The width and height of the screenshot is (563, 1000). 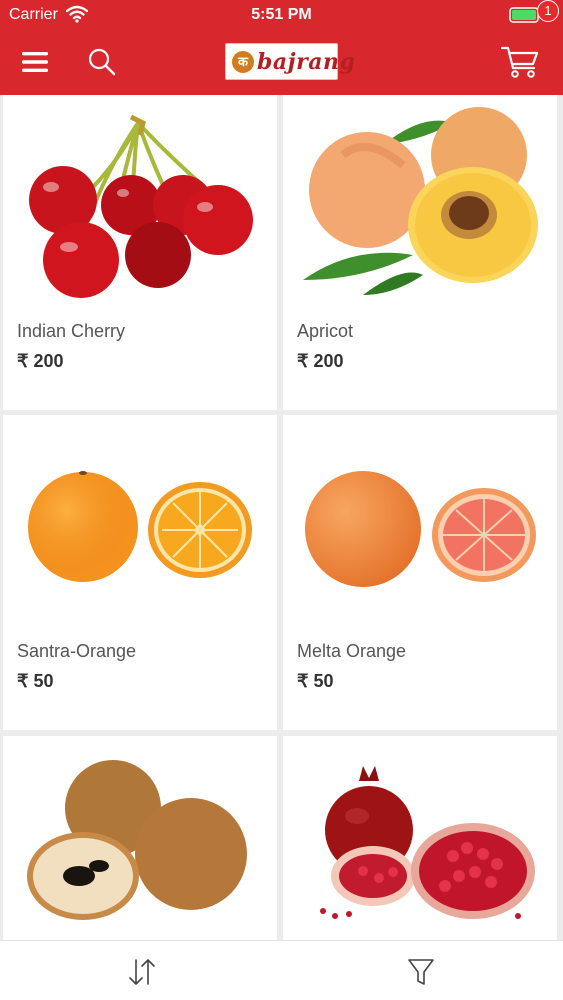 What do you see at coordinates (420, 529) in the screenshot?
I see `grapefruit-image` at bounding box center [420, 529].